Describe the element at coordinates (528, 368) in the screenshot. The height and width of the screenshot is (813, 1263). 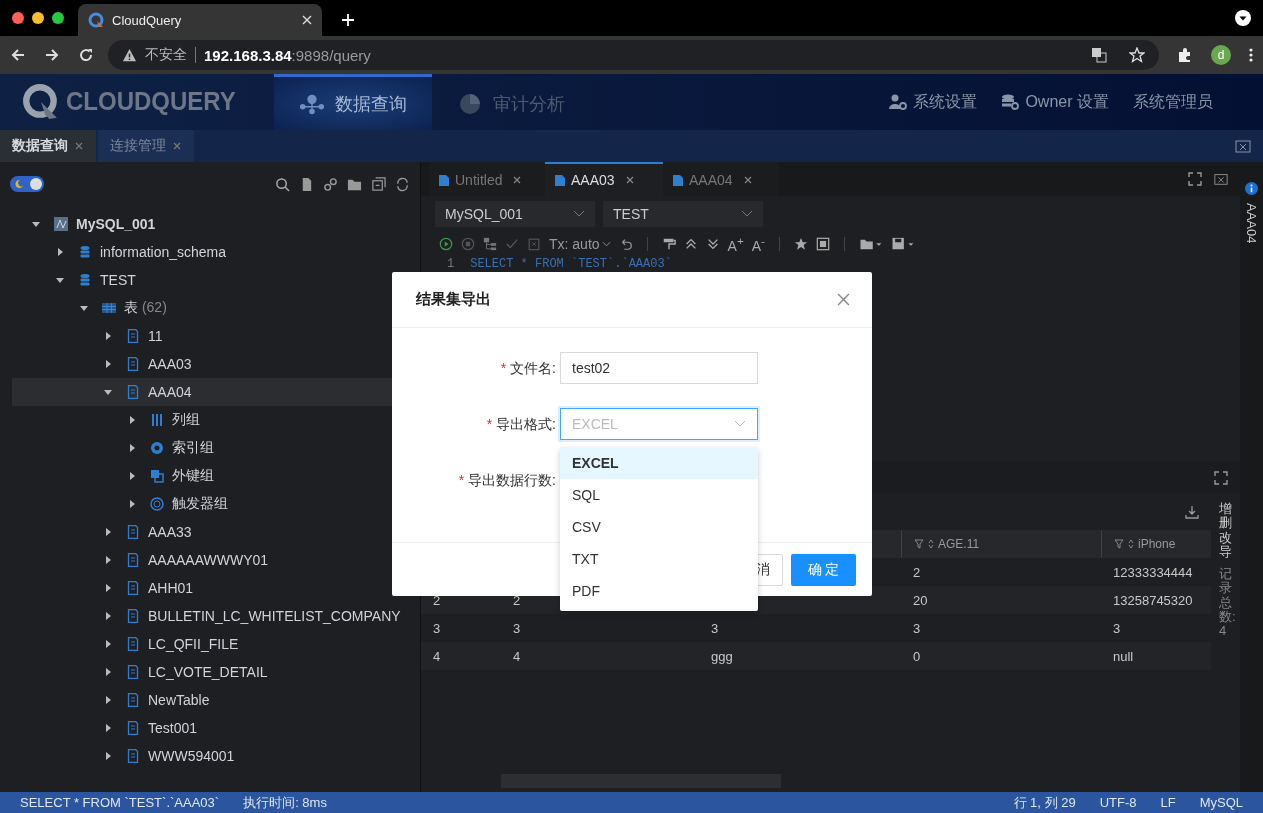
I see `field-label: * 文件名:` at that location.